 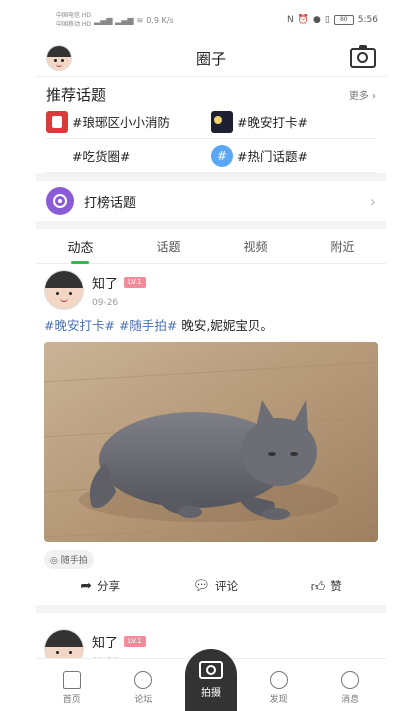 I want to click on topic-item: # #热门话题#, so click(x=293, y=156).